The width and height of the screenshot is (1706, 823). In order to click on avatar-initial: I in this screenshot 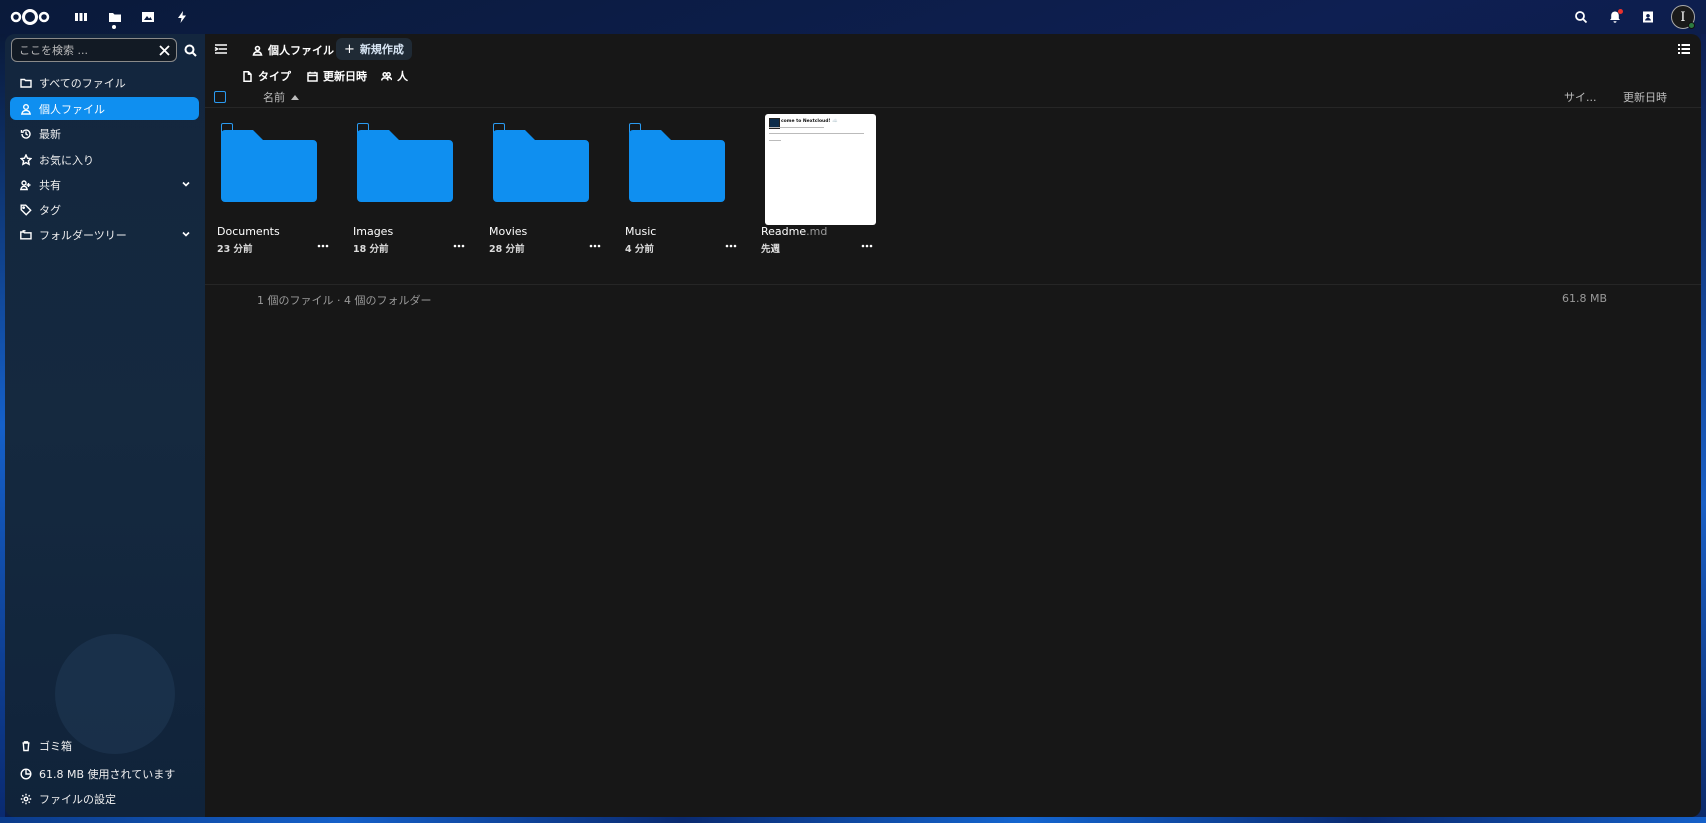, I will do `click(1683, 17)`.